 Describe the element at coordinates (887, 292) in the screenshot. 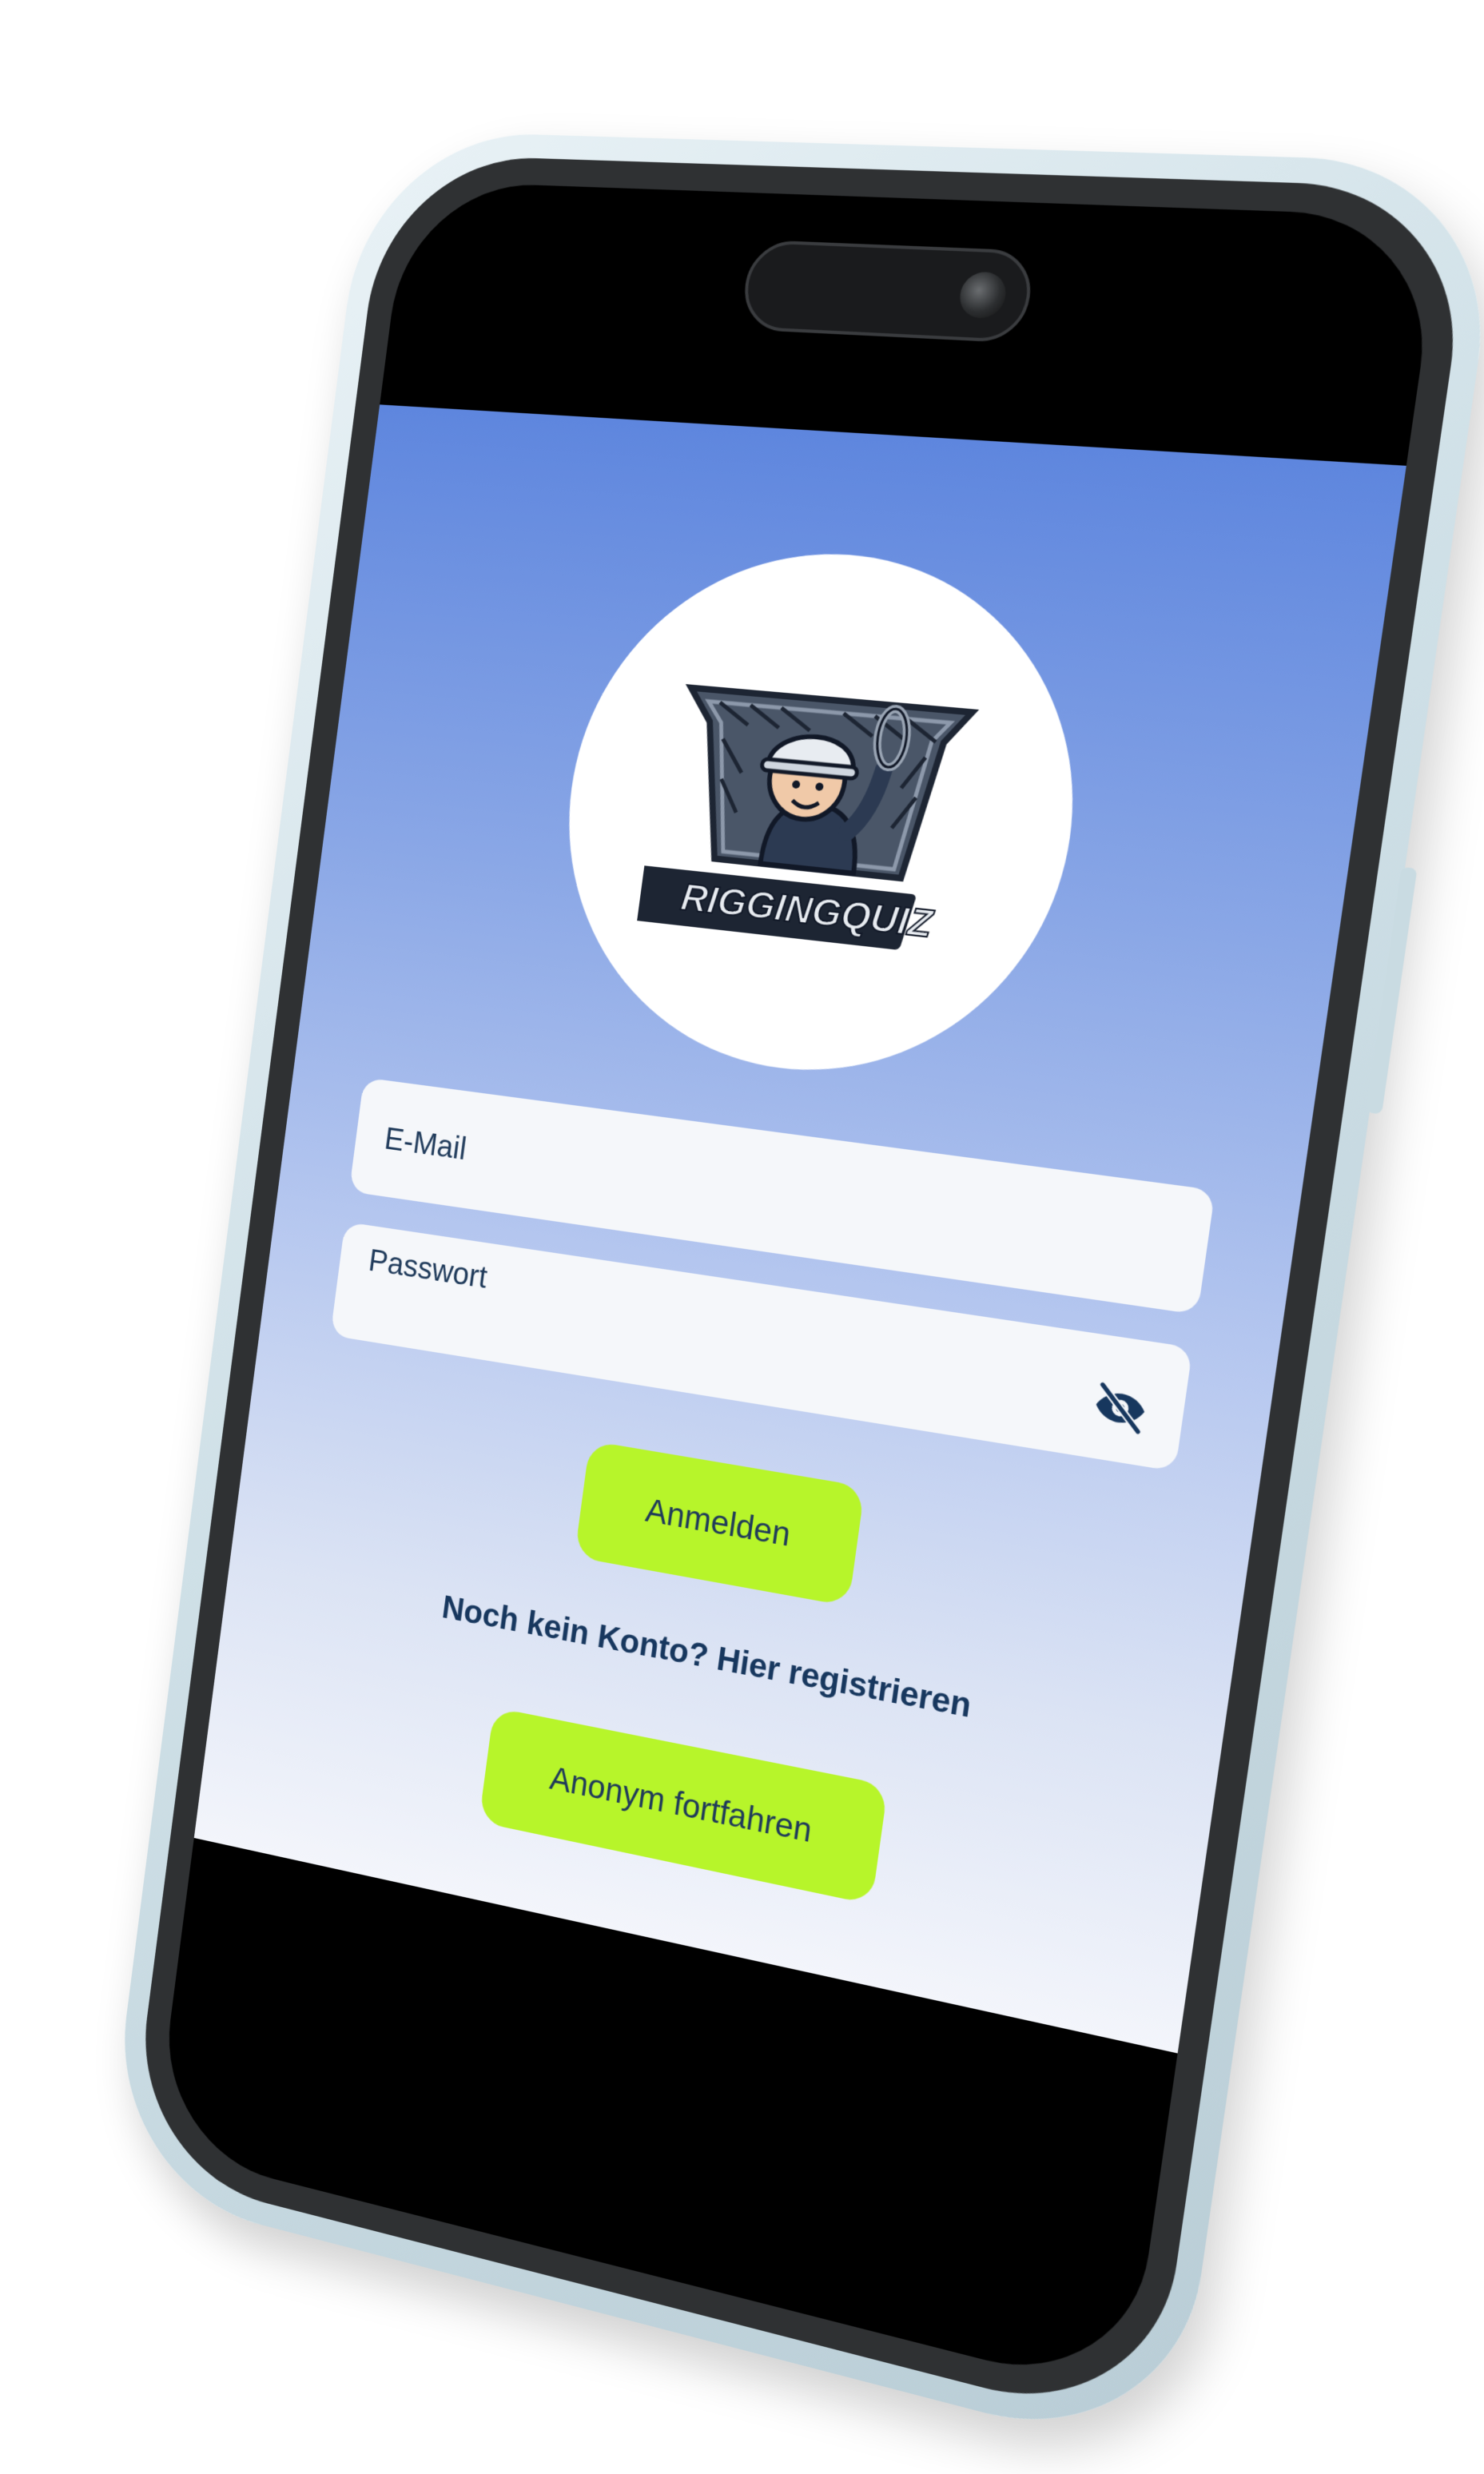

I see `dynamic-island` at that location.